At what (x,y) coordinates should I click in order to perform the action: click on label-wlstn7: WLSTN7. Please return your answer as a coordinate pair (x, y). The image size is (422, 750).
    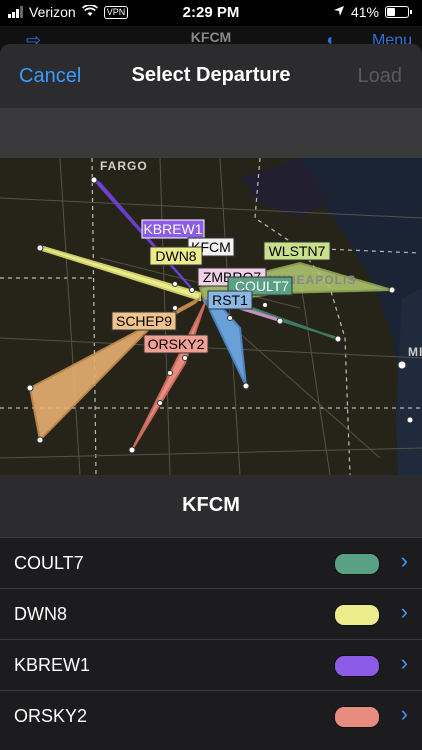
    Looking at the image, I should click on (297, 251).